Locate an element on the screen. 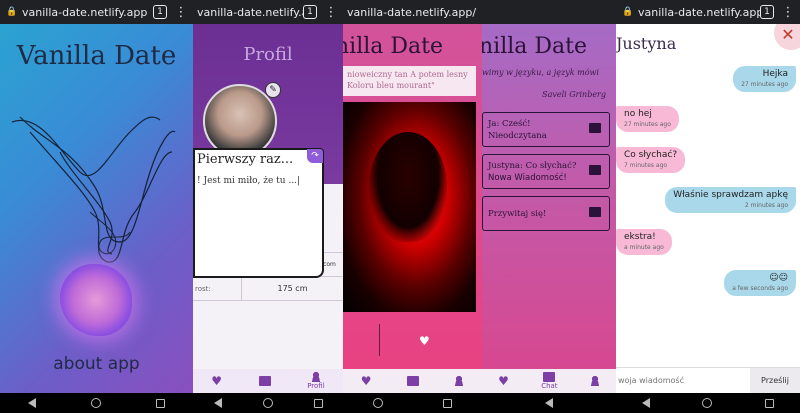  about-app-link: about app is located at coordinates (96, 364).